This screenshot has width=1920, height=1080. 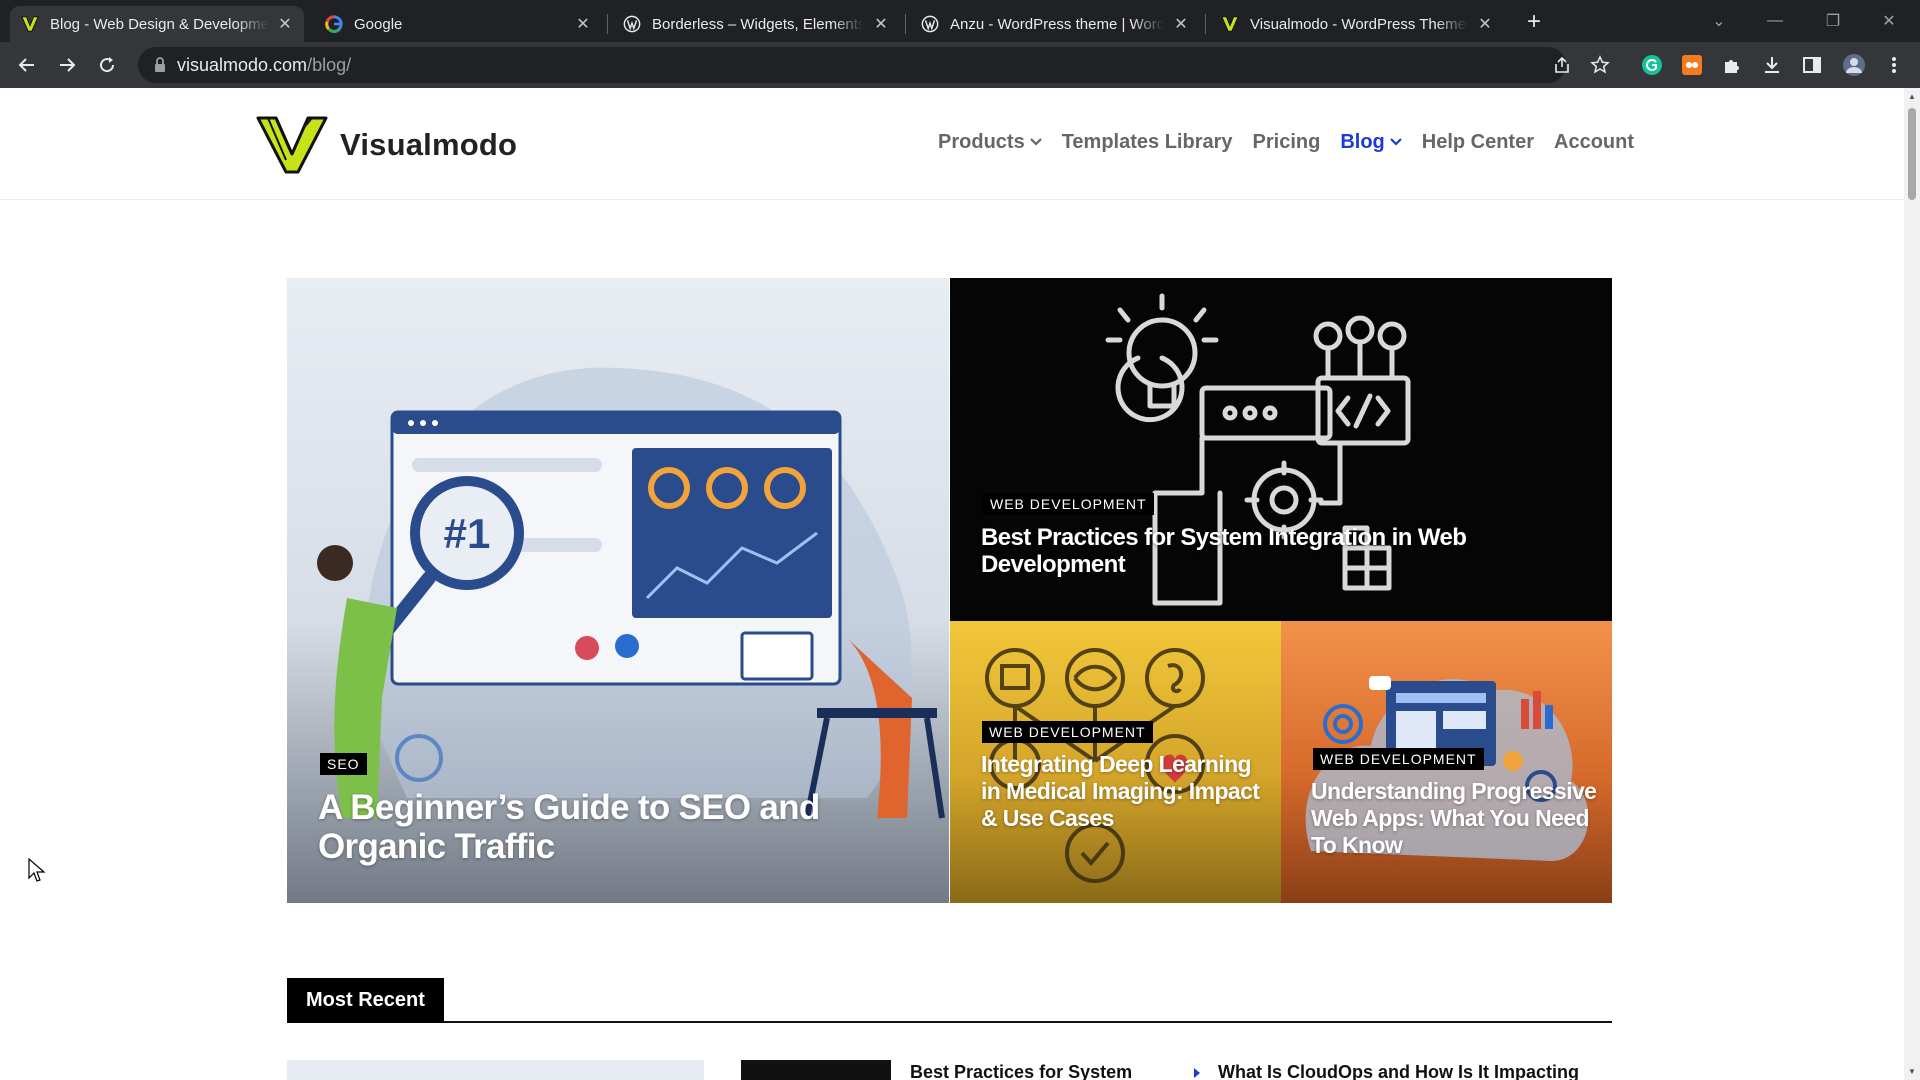 What do you see at coordinates (1894, 65) in the screenshot?
I see `browser-menu-icon` at bounding box center [1894, 65].